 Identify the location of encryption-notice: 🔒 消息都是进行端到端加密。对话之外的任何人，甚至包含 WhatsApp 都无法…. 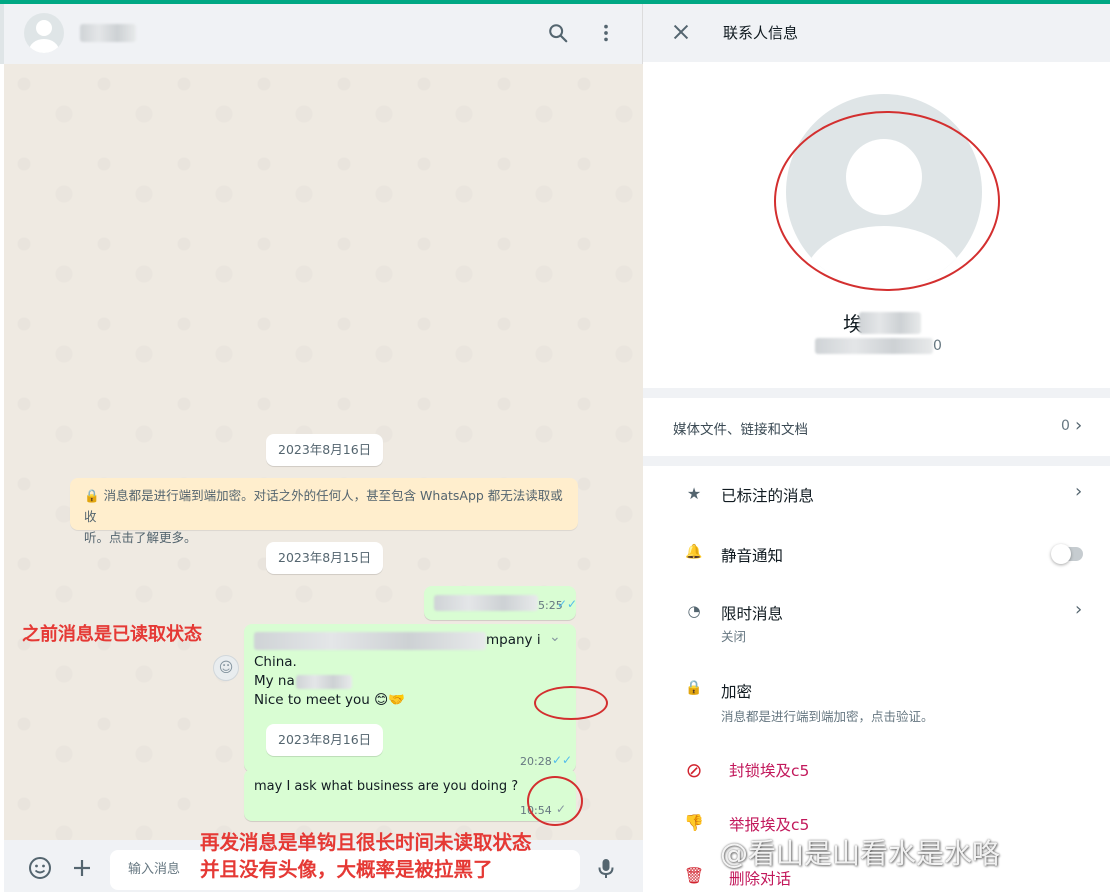
(324, 511).